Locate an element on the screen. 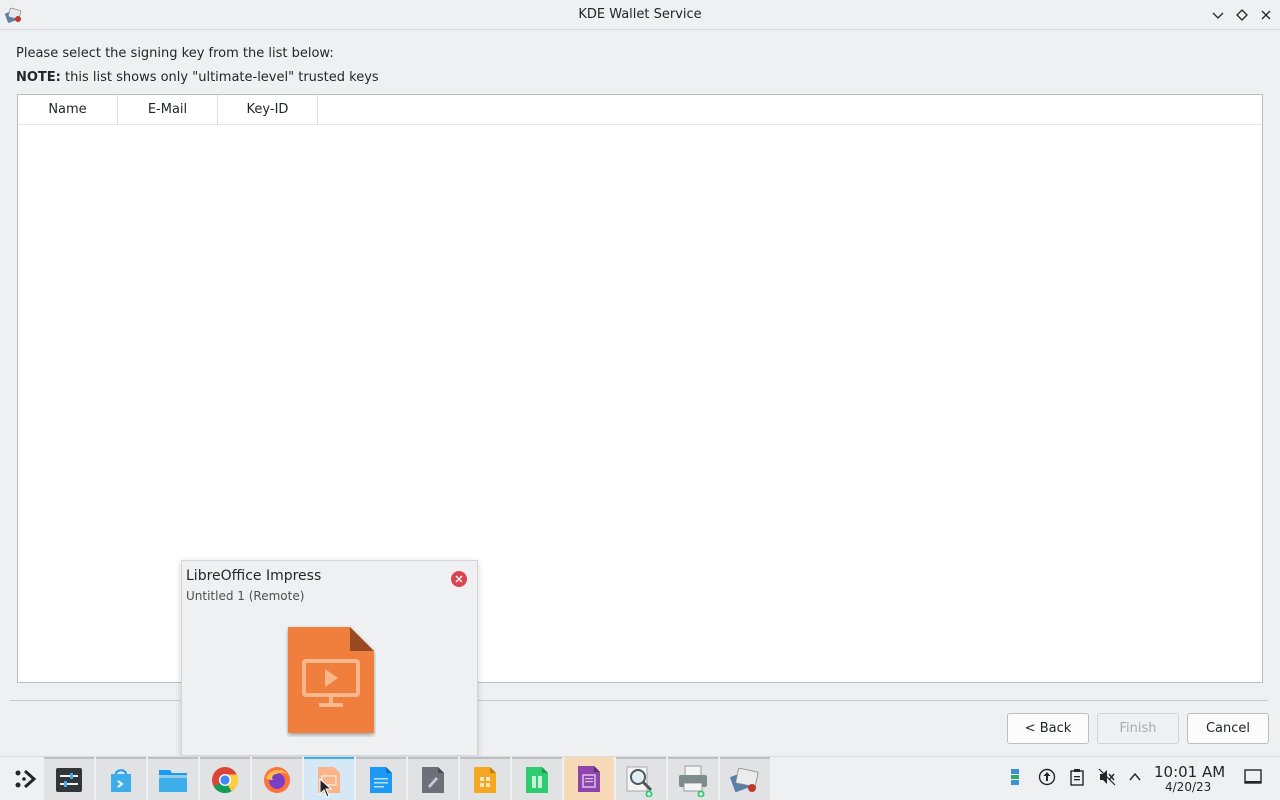  volume-muted-icon is located at coordinates (1107, 777).